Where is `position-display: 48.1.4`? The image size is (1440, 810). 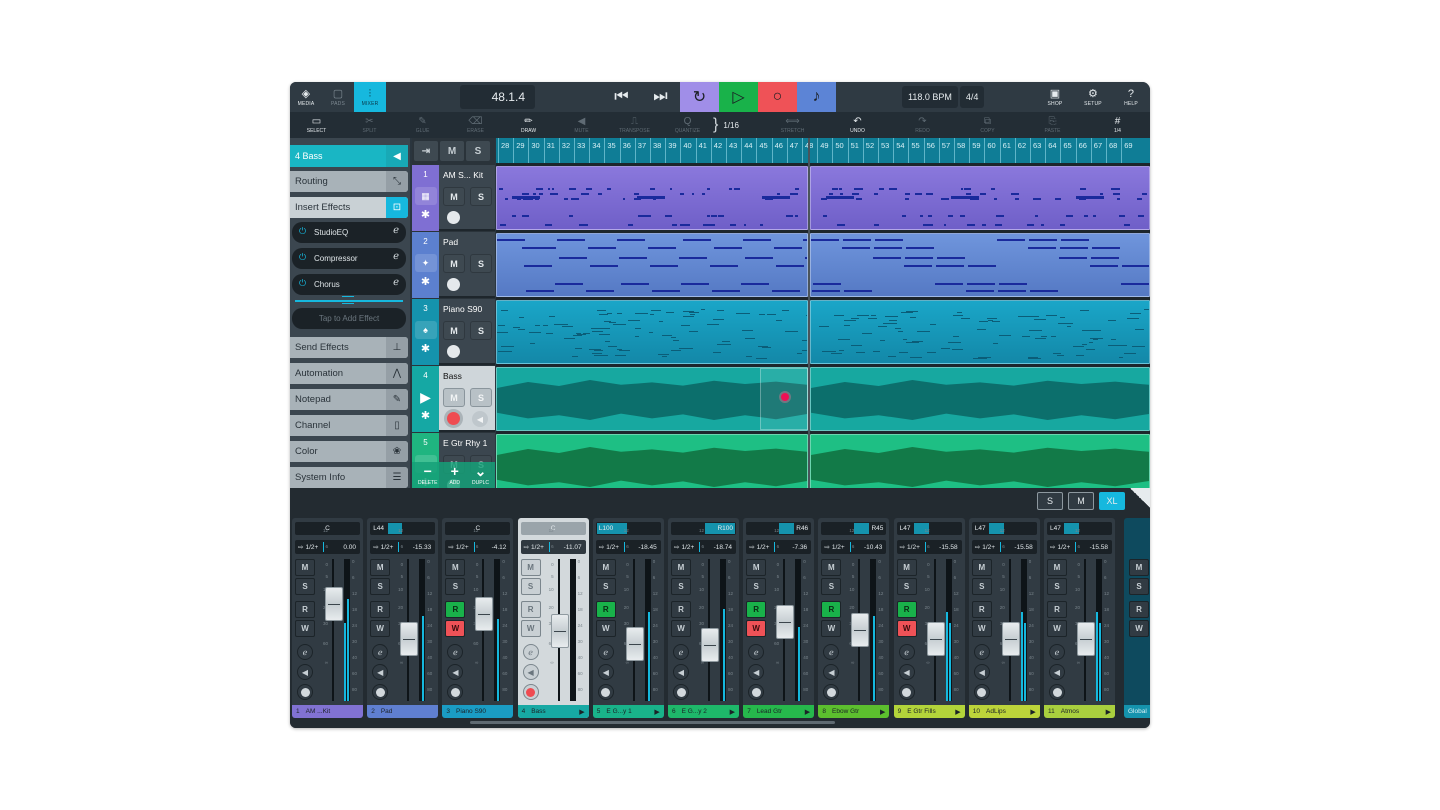
position-display: 48.1.4 is located at coordinates (497, 97).